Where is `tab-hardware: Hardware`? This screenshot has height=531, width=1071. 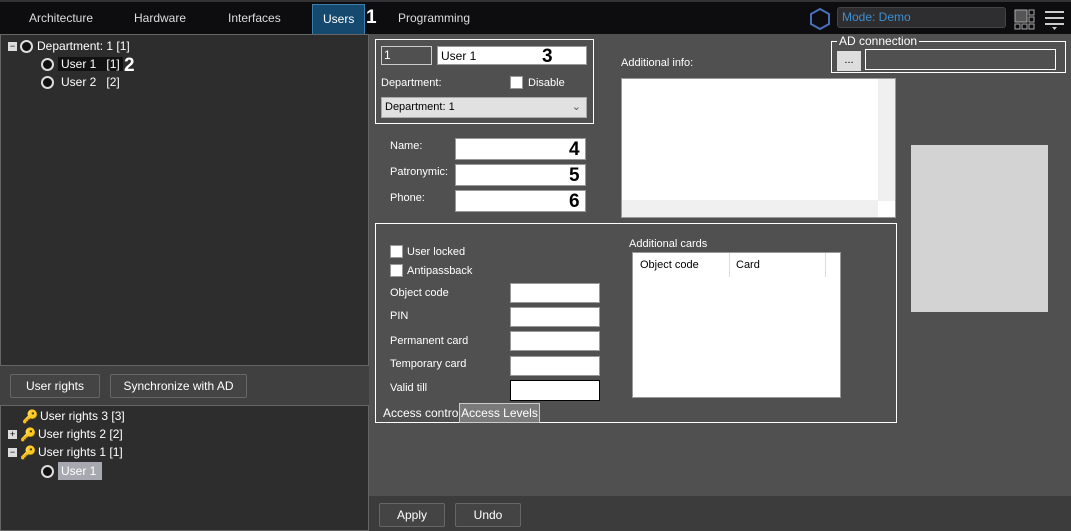
tab-hardware: Hardware is located at coordinates (160, 20).